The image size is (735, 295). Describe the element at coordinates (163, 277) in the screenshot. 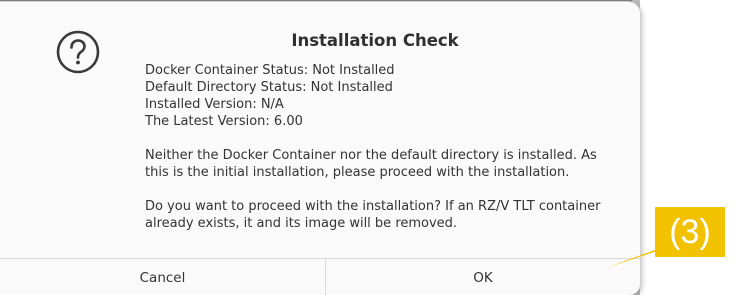

I see `cancel-button: Cancel` at that location.